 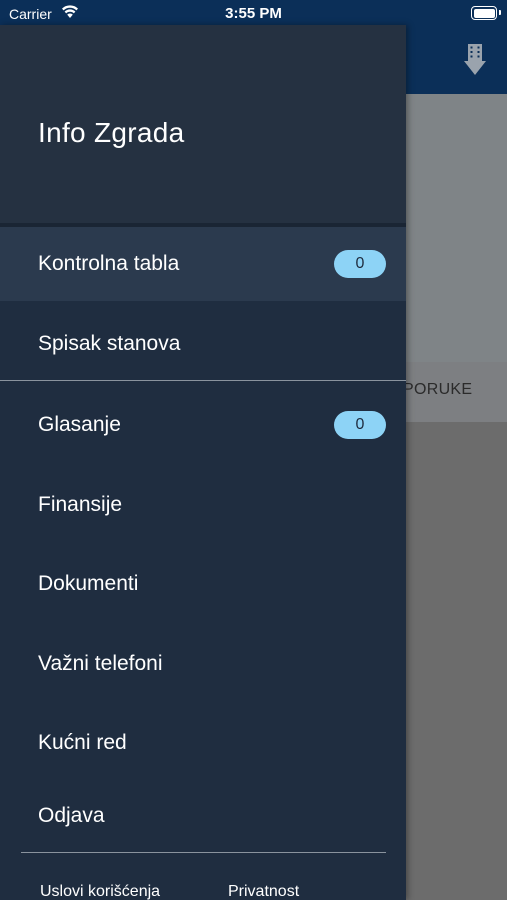 I want to click on footer-divider, so click(x=203, y=852).